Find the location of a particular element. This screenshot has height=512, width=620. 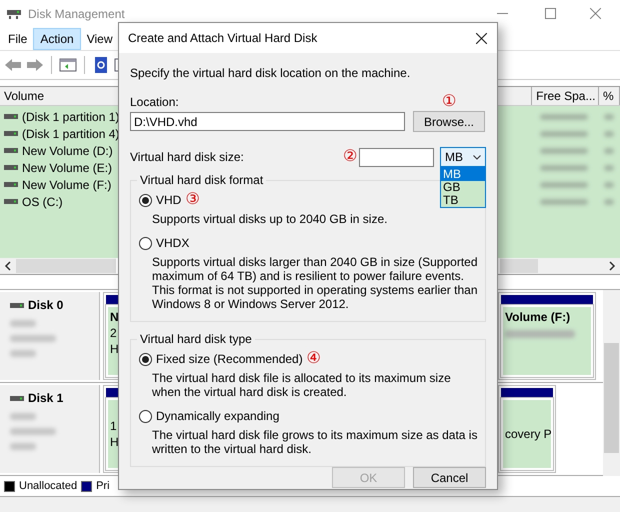

option-description: The virtual hard disk file grows to its maximum size as data is written to the virtual hard disk. is located at coordinates (314, 442).